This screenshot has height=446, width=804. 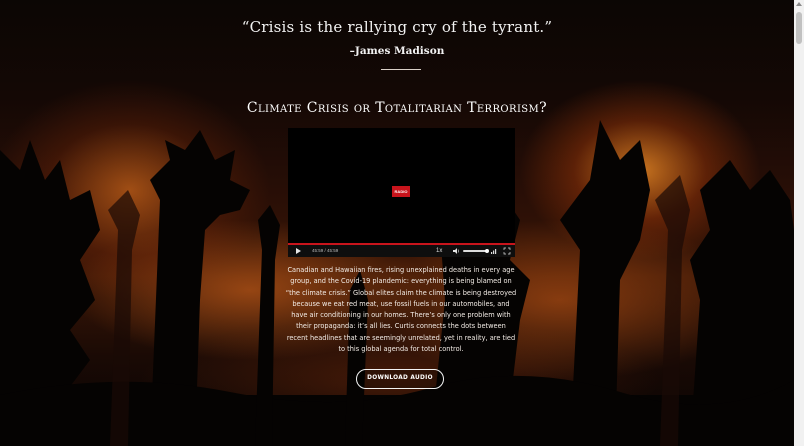 What do you see at coordinates (456, 251) in the screenshot?
I see `volume-icon` at bounding box center [456, 251].